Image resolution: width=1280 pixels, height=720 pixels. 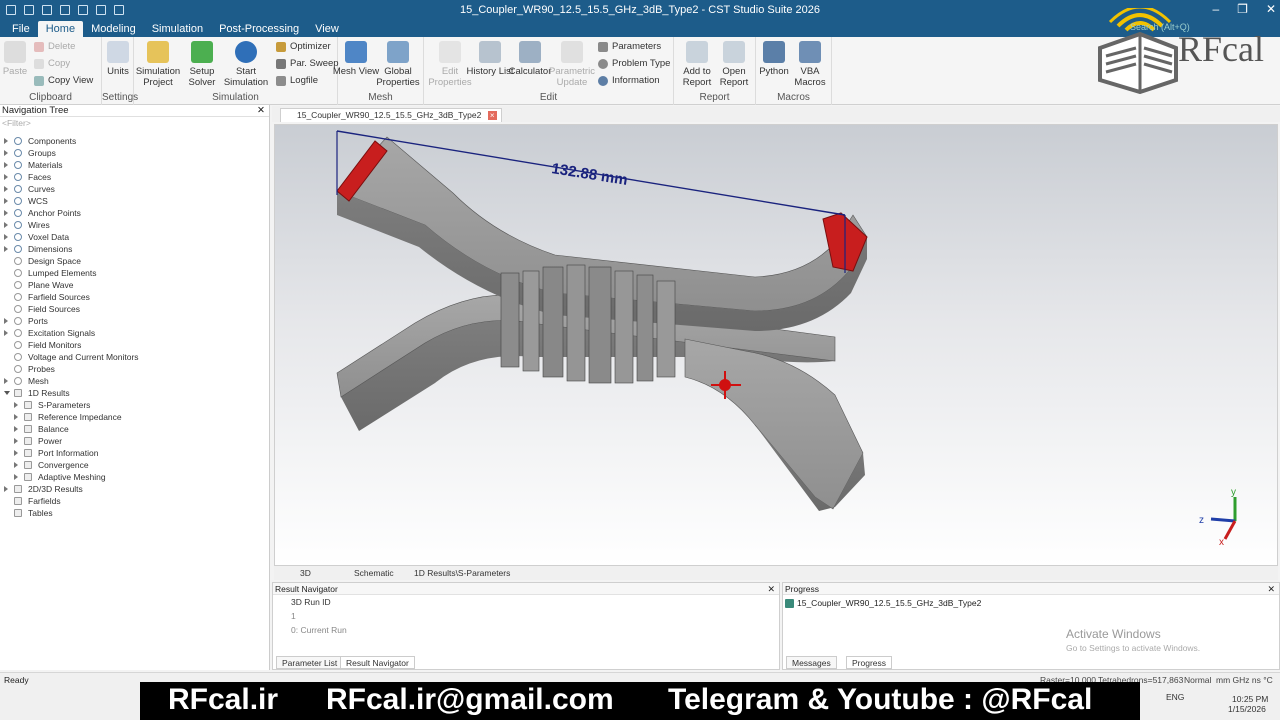 What do you see at coordinates (29, 10) in the screenshot?
I see `new-icon` at bounding box center [29, 10].